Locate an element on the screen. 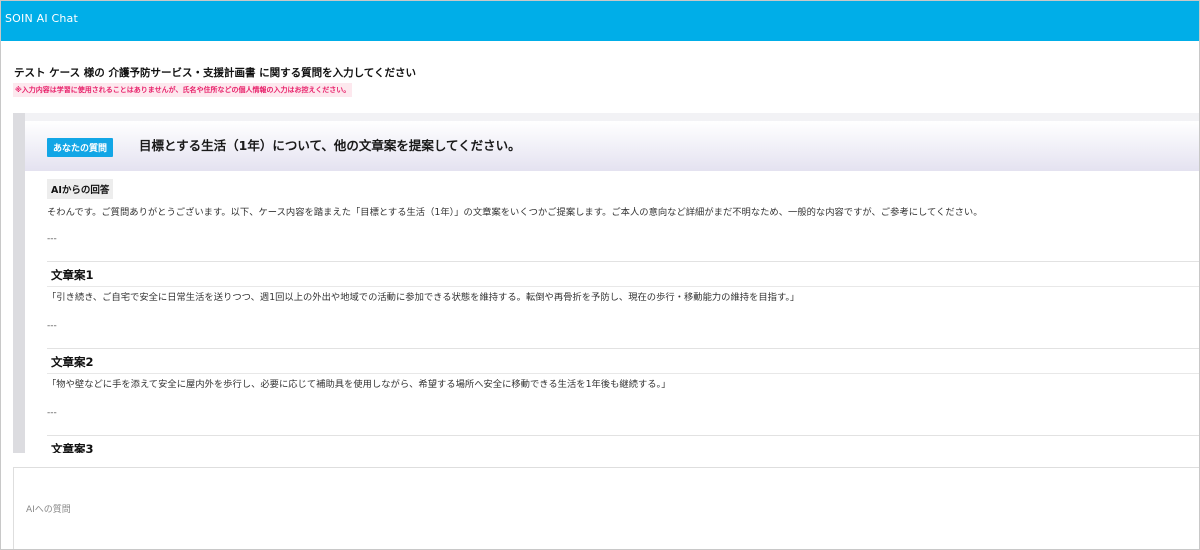 The height and width of the screenshot is (550, 1200). answer-badge: AIからの回答 is located at coordinates (80, 189).